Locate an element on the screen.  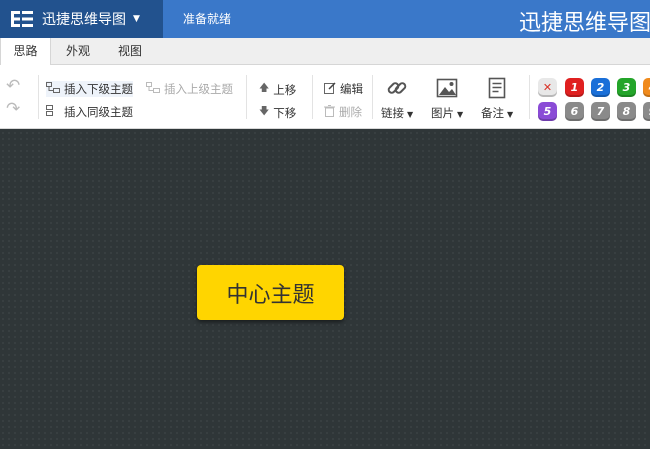
insert-sibling-topic-button: 插入同级主题 is located at coordinates (89, 112).